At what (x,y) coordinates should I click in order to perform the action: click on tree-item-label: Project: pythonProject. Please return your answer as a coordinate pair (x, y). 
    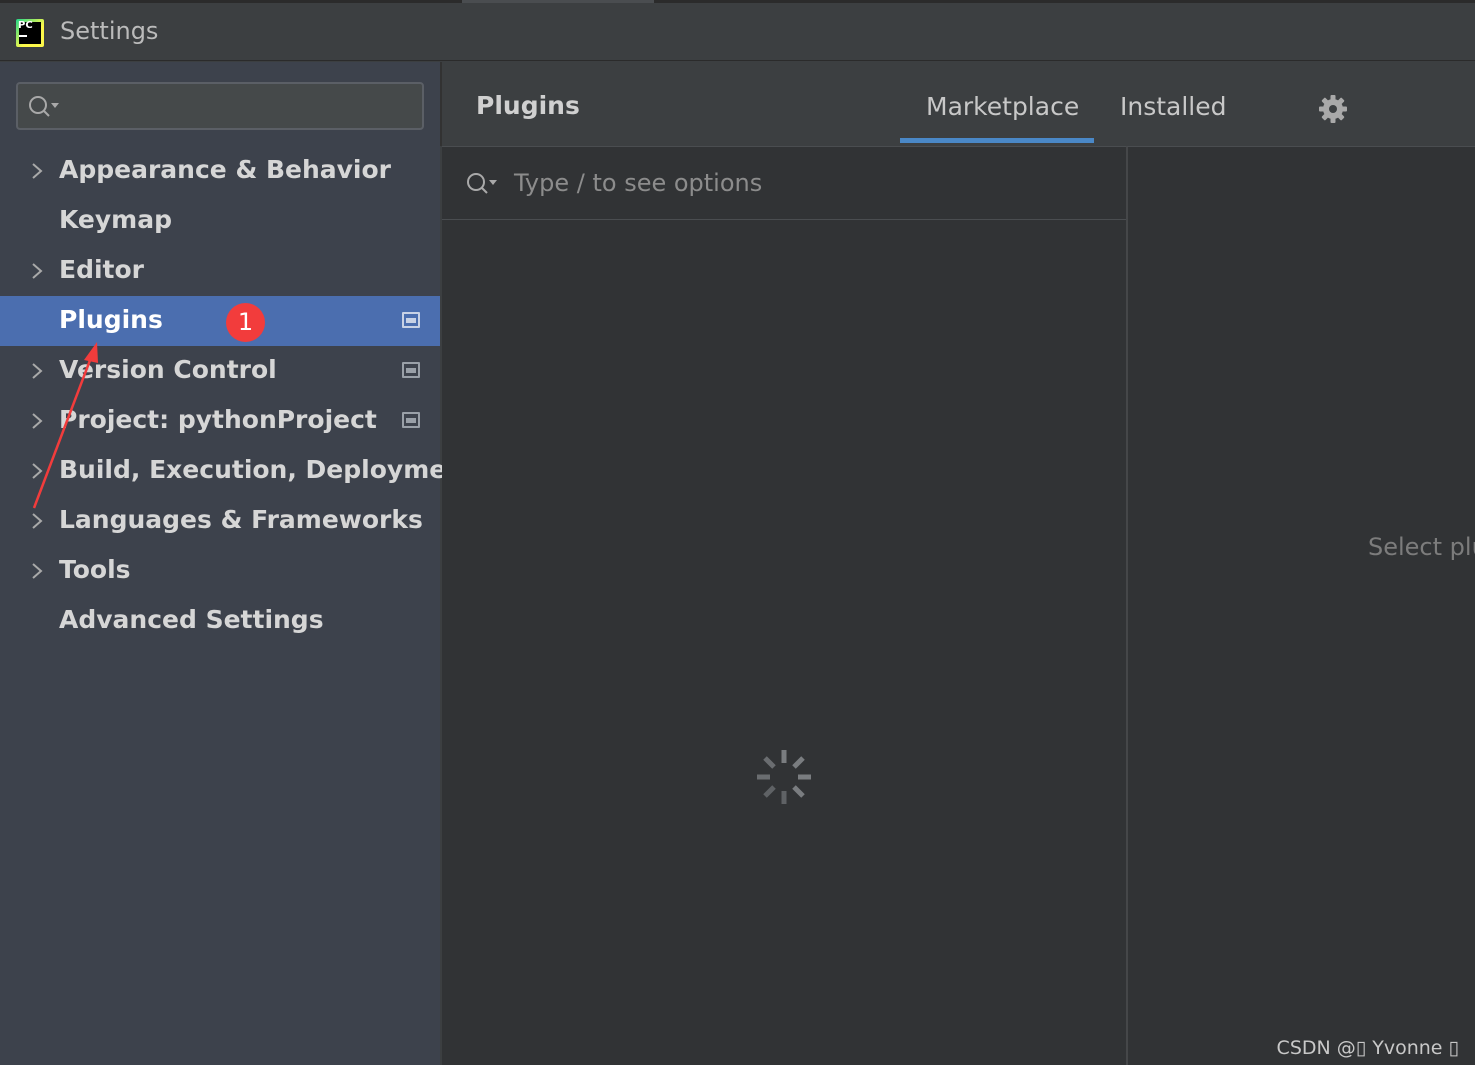
    Looking at the image, I should click on (218, 419).